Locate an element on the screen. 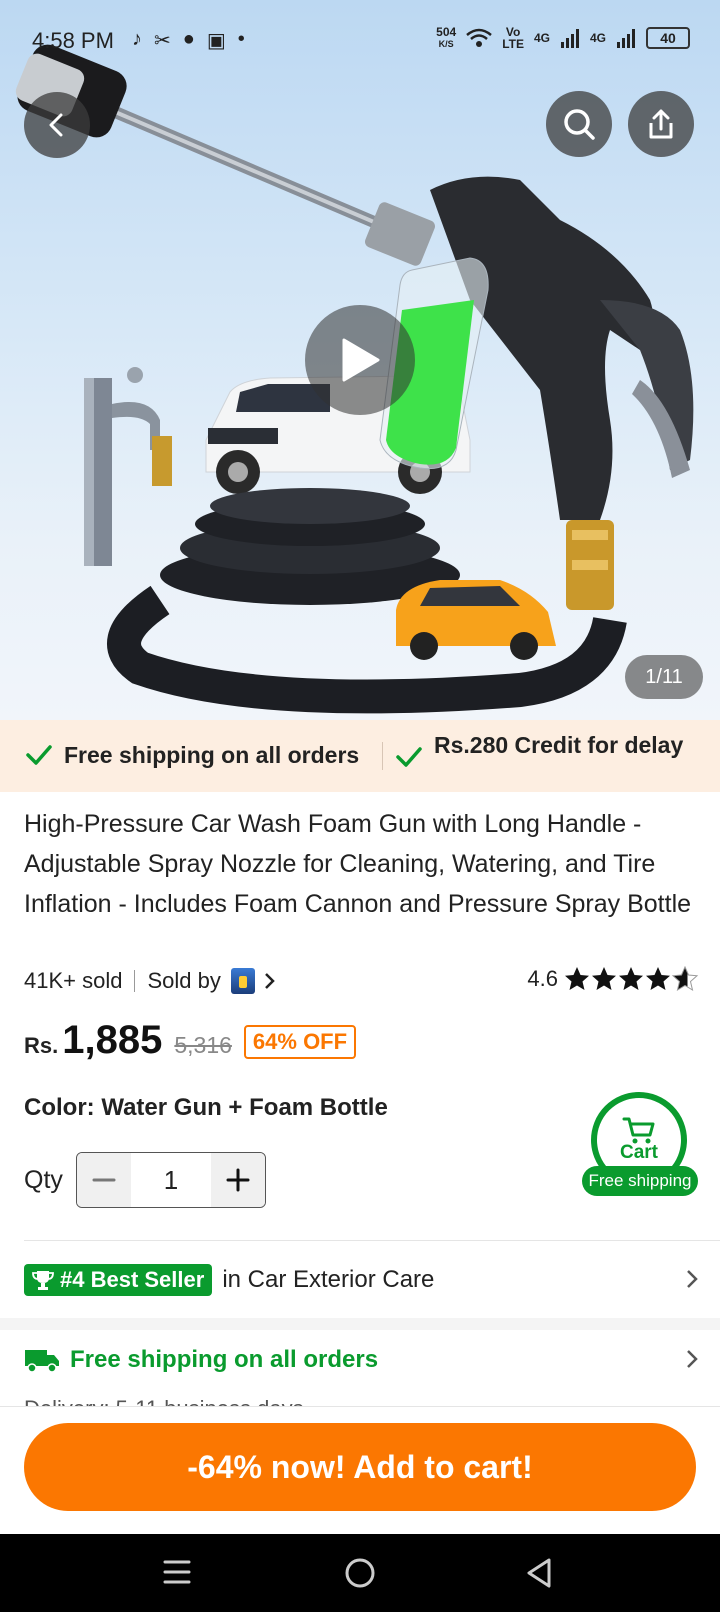 The width and height of the screenshot is (720, 1612). search-button is located at coordinates (579, 124).